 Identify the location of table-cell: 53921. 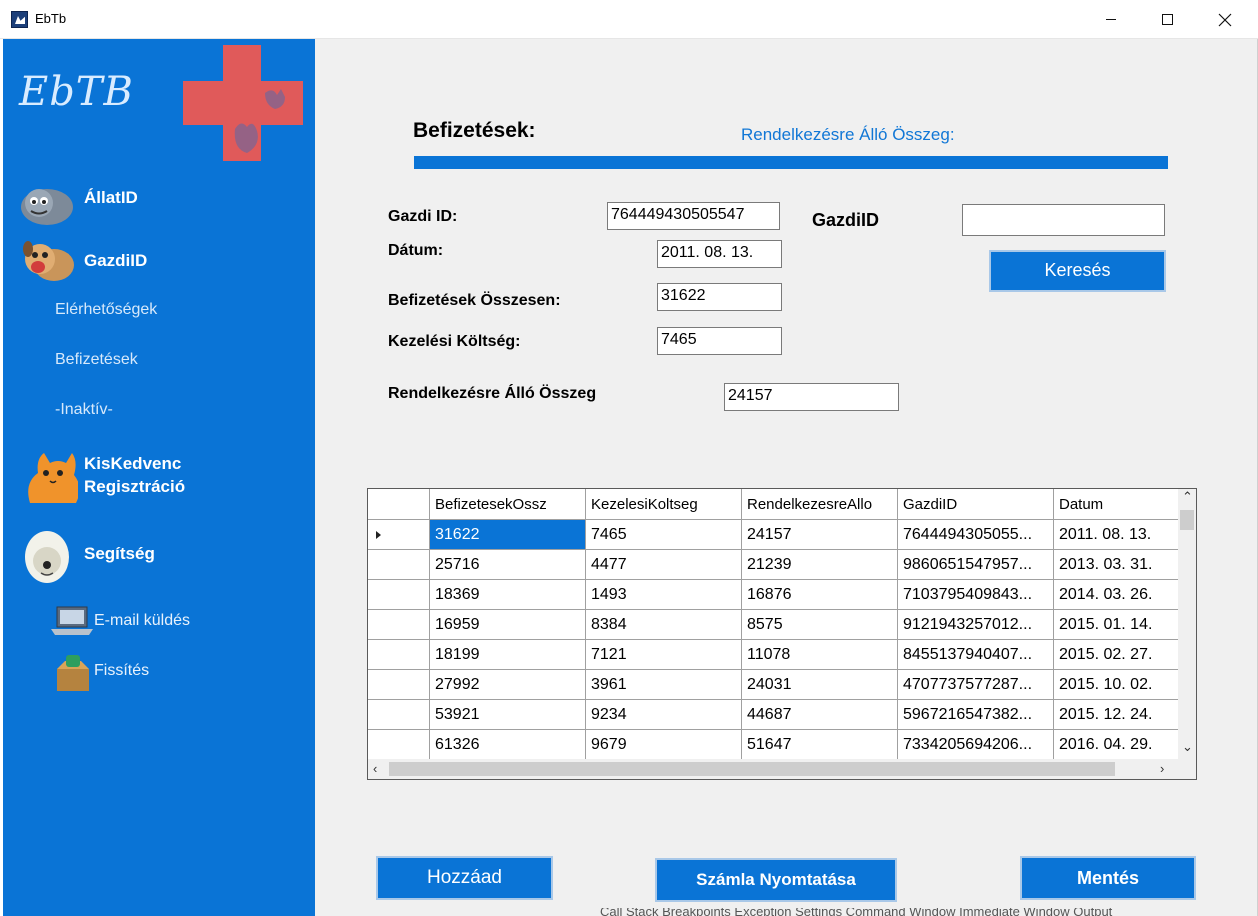
(508, 715).